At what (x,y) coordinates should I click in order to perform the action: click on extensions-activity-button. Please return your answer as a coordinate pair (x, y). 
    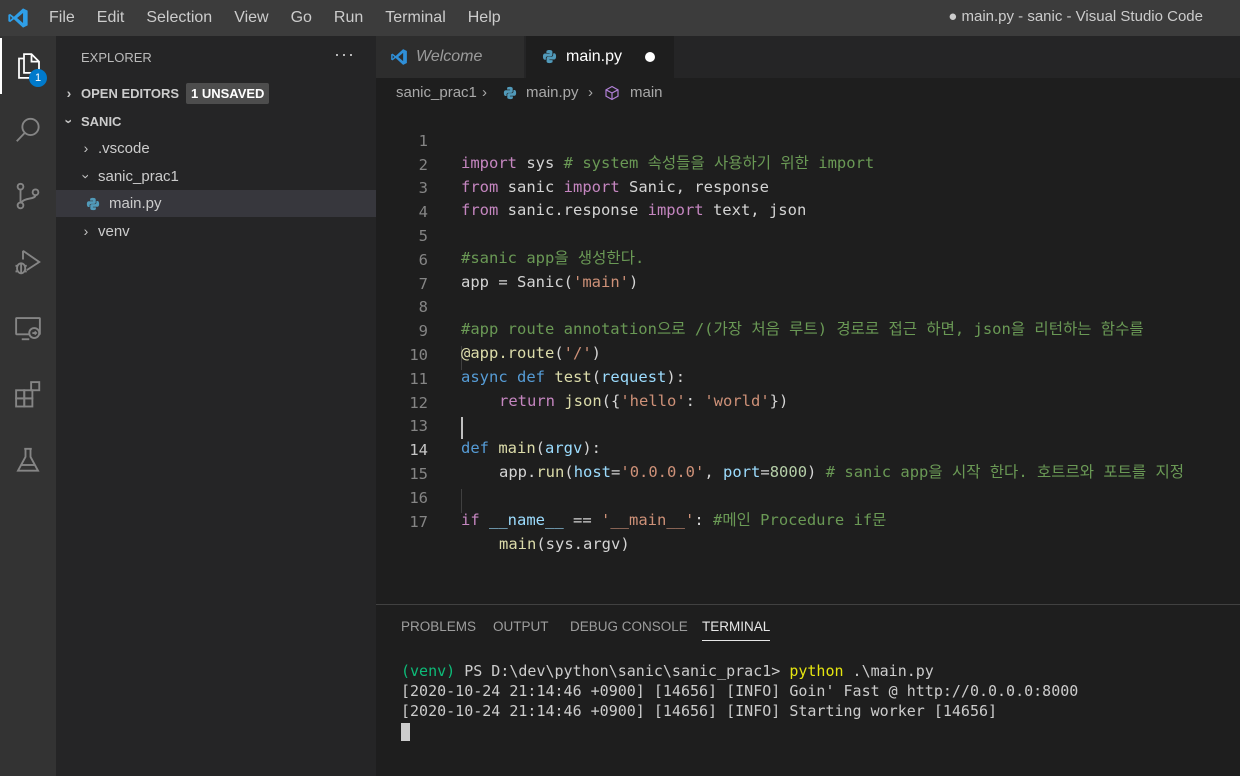
    Looking at the image, I should click on (28, 394).